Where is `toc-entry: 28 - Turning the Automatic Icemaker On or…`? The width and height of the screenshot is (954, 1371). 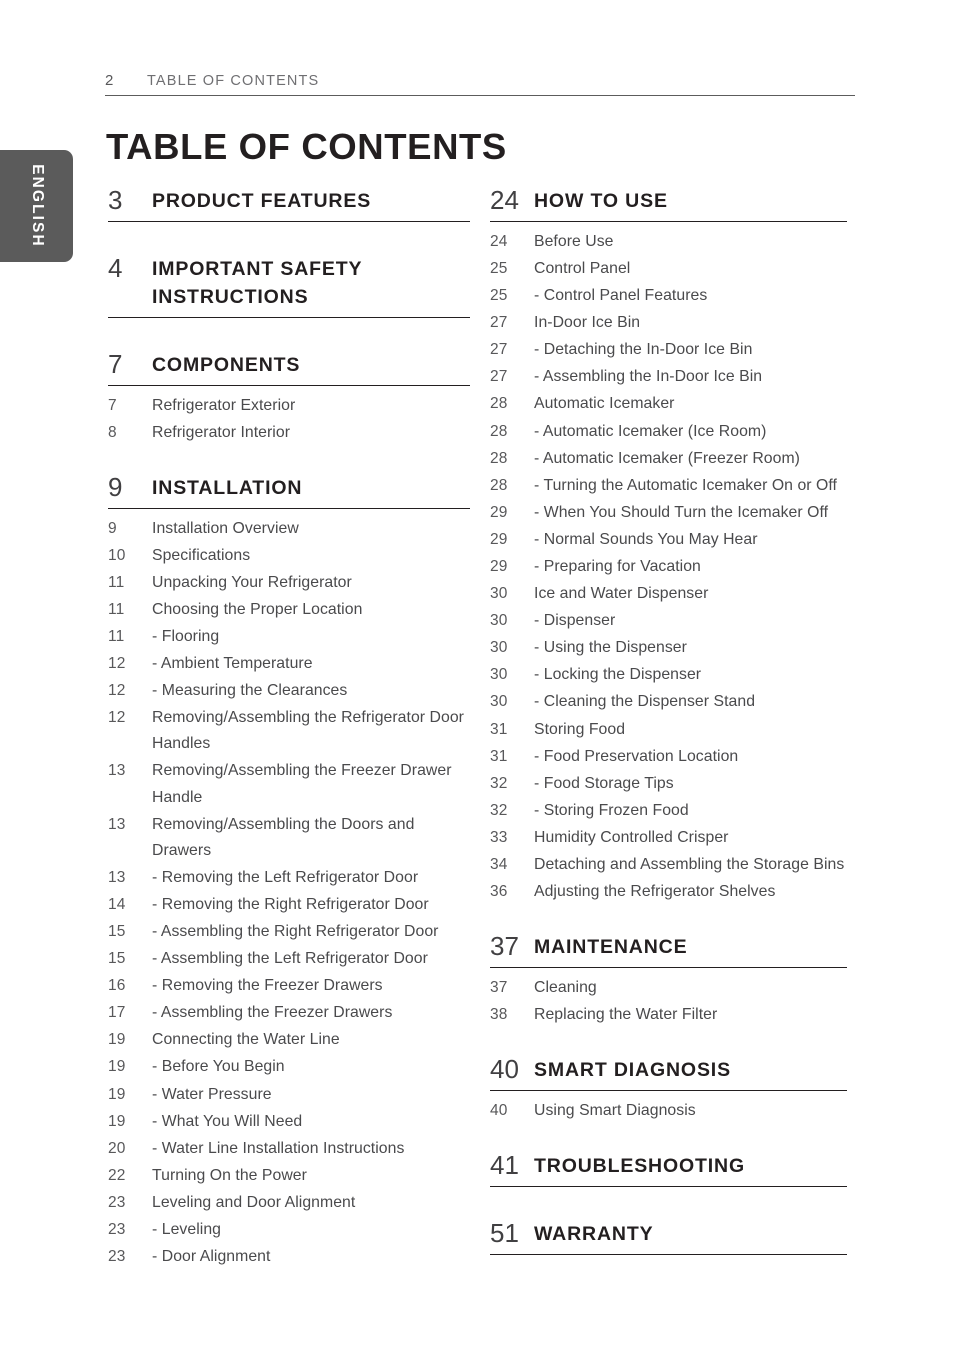
toc-entry: 28 - Turning the Automatic Icemaker On or… is located at coordinates (668, 486).